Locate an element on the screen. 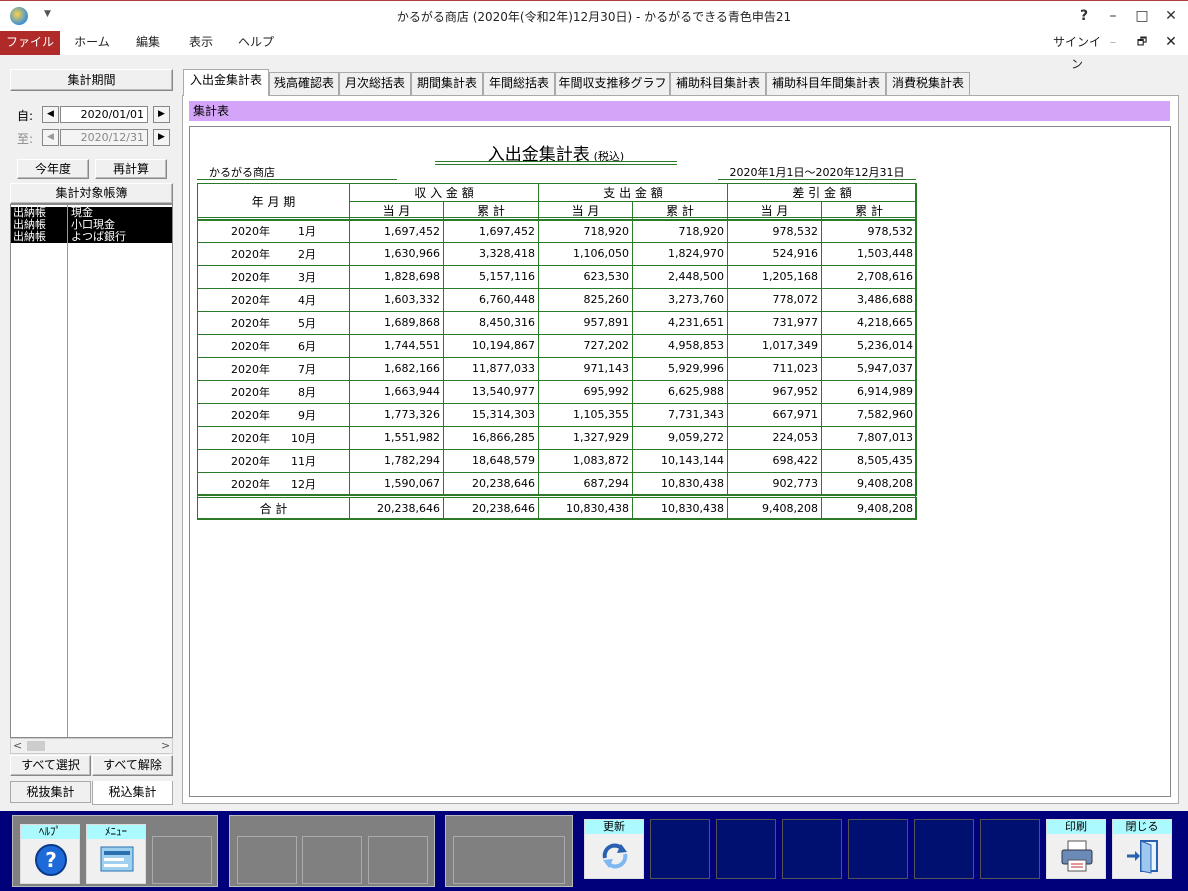  empty-slot is located at coordinates (812, 849).